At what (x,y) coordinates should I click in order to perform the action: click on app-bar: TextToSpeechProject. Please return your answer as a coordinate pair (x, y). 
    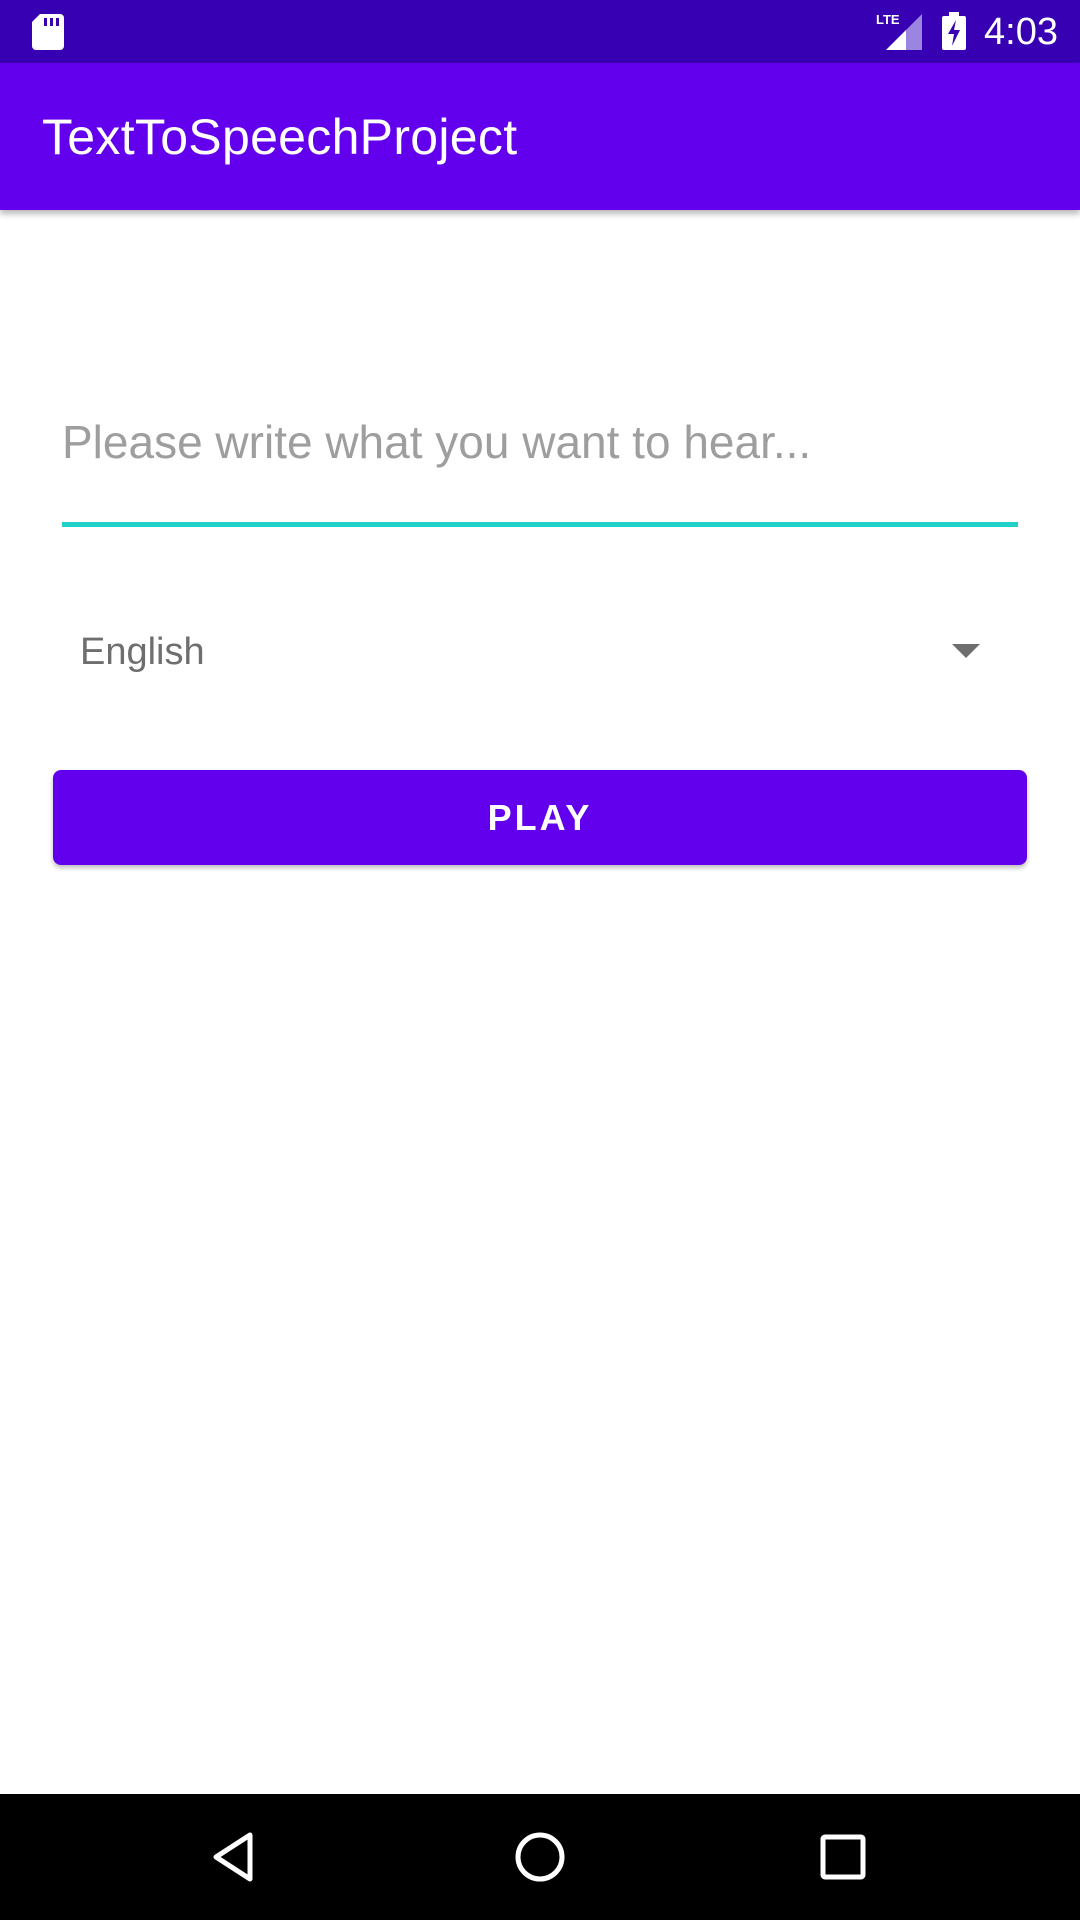
    Looking at the image, I should click on (540, 136).